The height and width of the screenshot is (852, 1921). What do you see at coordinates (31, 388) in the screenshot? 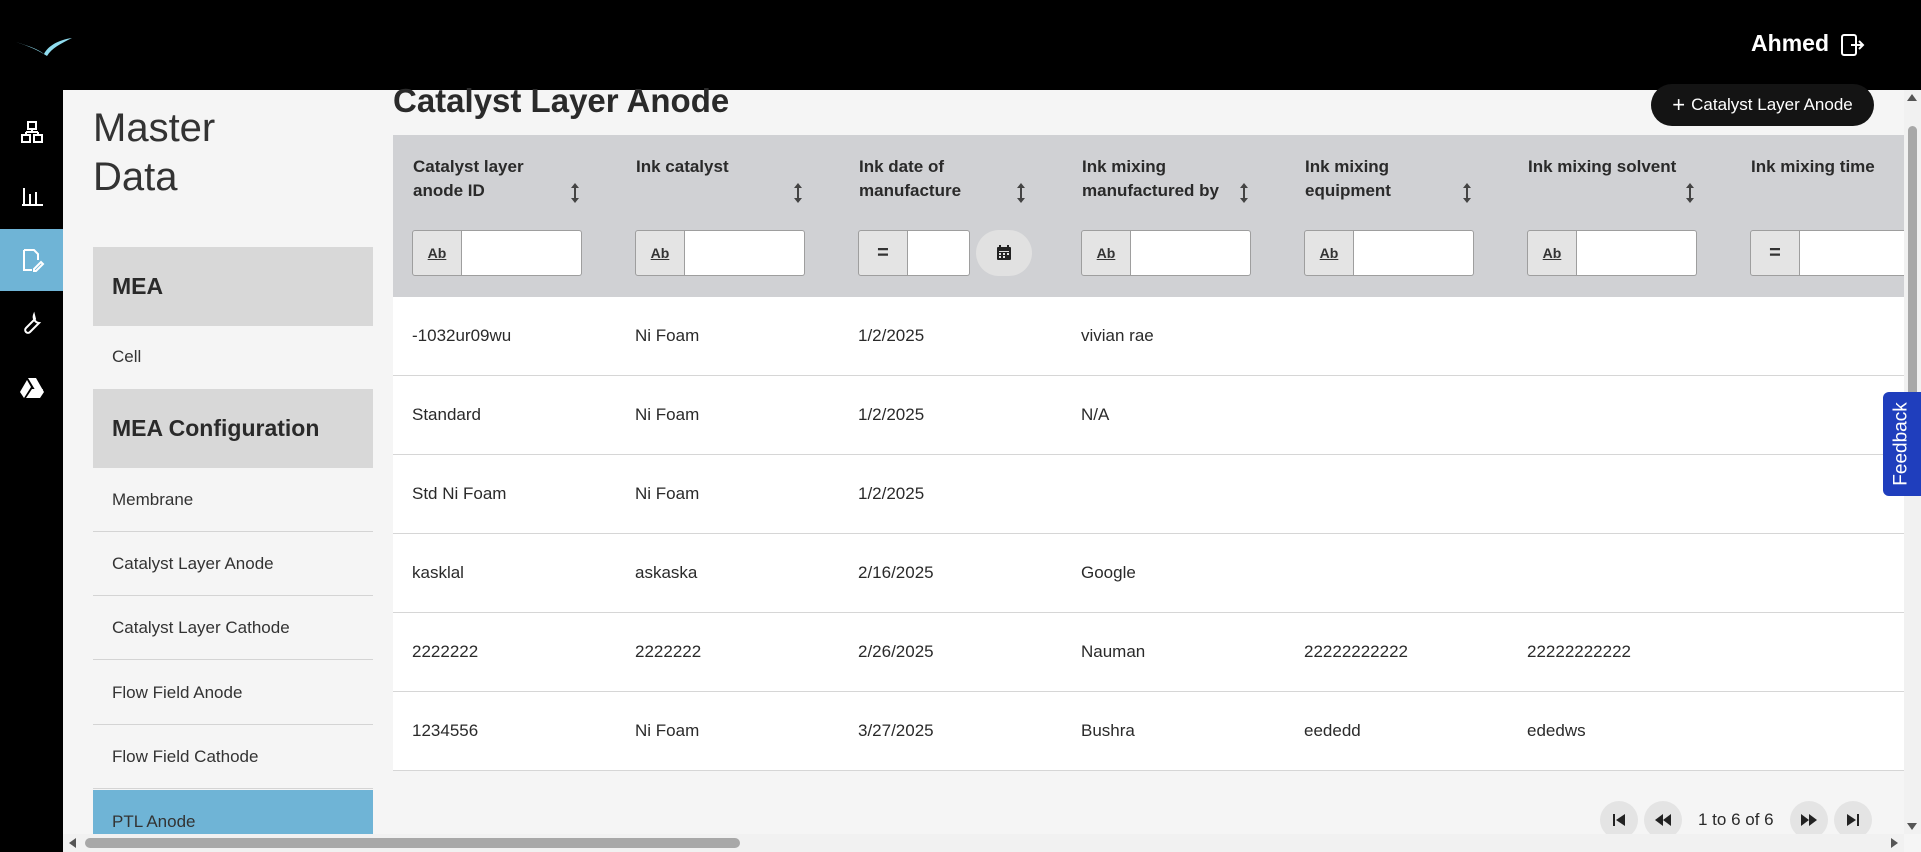
I see `nav-drive` at bounding box center [31, 388].